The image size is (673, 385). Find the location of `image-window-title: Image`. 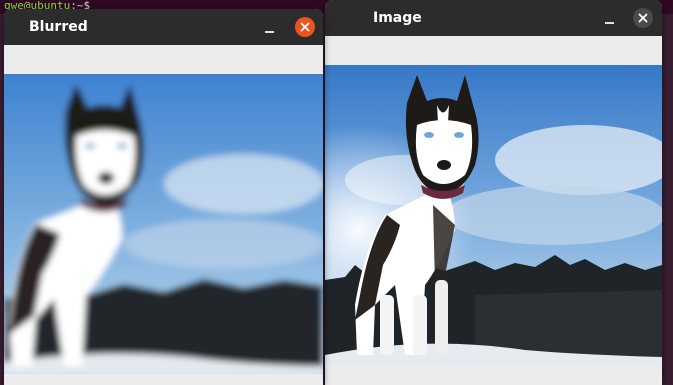

image-window-title: Image is located at coordinates (397, 18).